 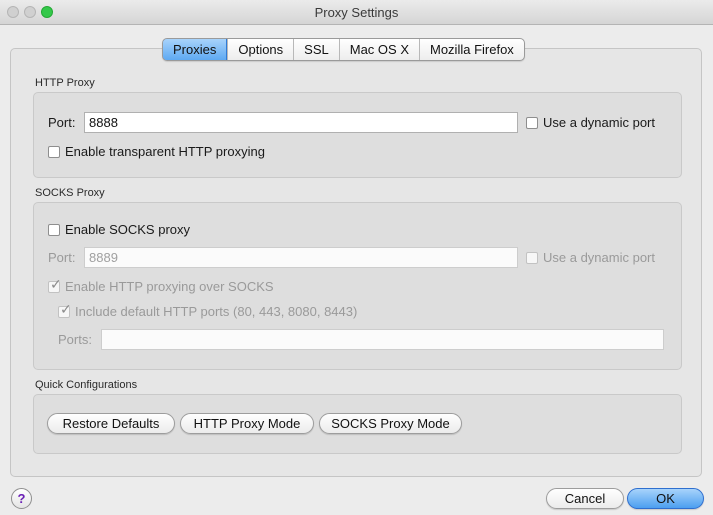 I want to click on http-port-label: Port:, so click(x=62, y=122).